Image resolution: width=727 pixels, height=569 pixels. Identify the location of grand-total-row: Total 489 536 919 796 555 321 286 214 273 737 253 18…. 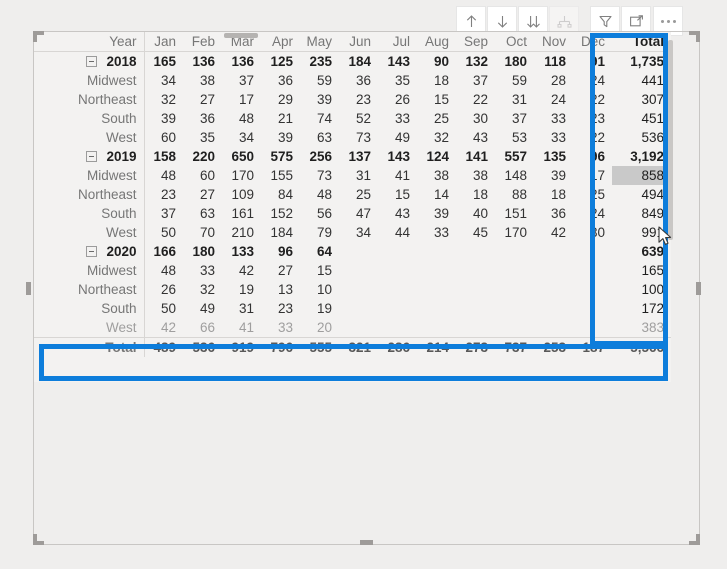
(352, 347).